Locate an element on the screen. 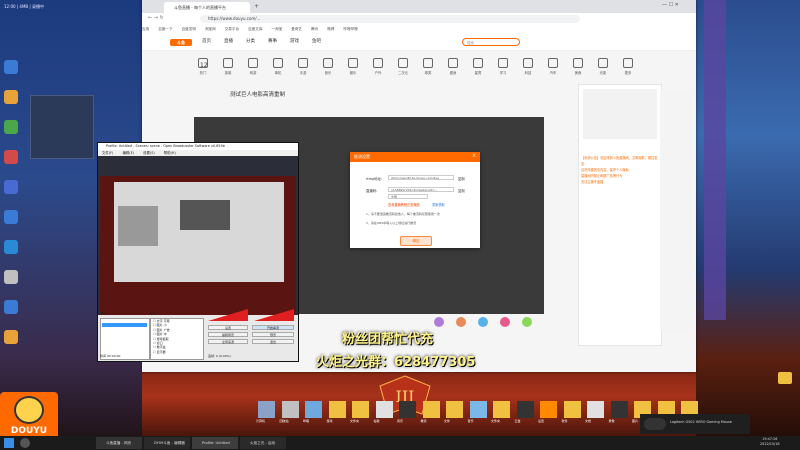  global-sources-button: 全局来源 is located at coordinates (228, 341).